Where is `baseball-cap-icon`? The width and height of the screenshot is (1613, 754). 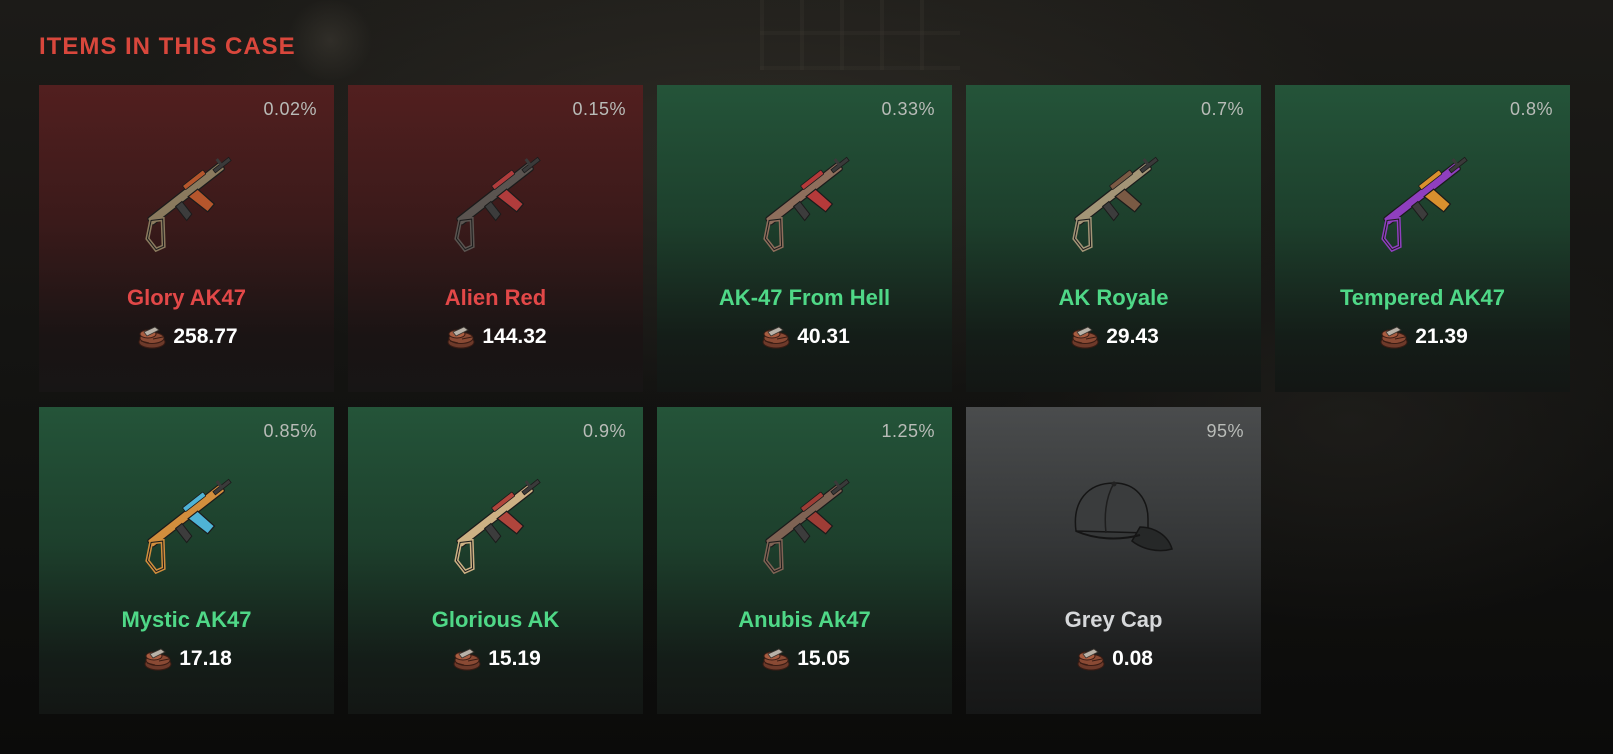
baseball-cap-icon is located at coordinates (1114, 517).